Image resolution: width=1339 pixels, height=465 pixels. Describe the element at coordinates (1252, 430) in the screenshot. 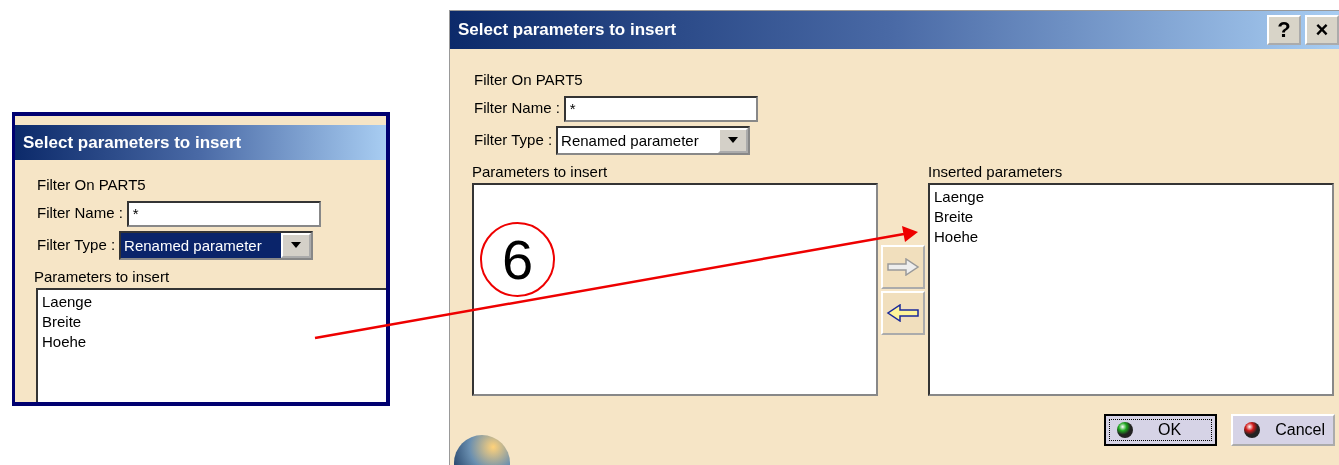

I see `cancel-ball-icon` at that location.